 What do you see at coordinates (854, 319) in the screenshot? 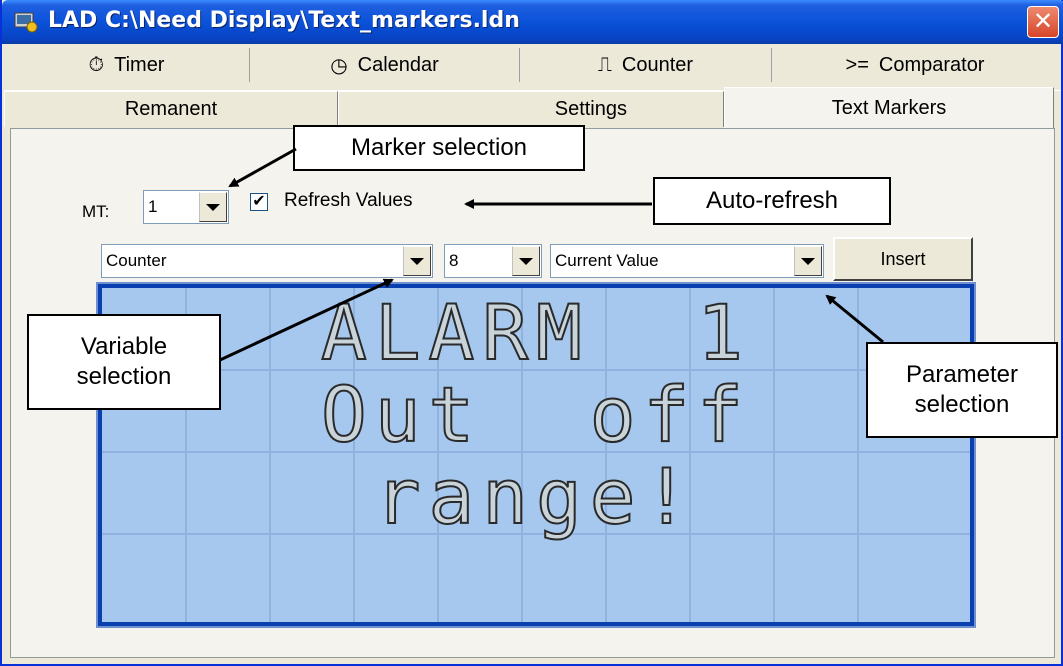
I see `arrow-parameter` at bounding box center [854, 319].